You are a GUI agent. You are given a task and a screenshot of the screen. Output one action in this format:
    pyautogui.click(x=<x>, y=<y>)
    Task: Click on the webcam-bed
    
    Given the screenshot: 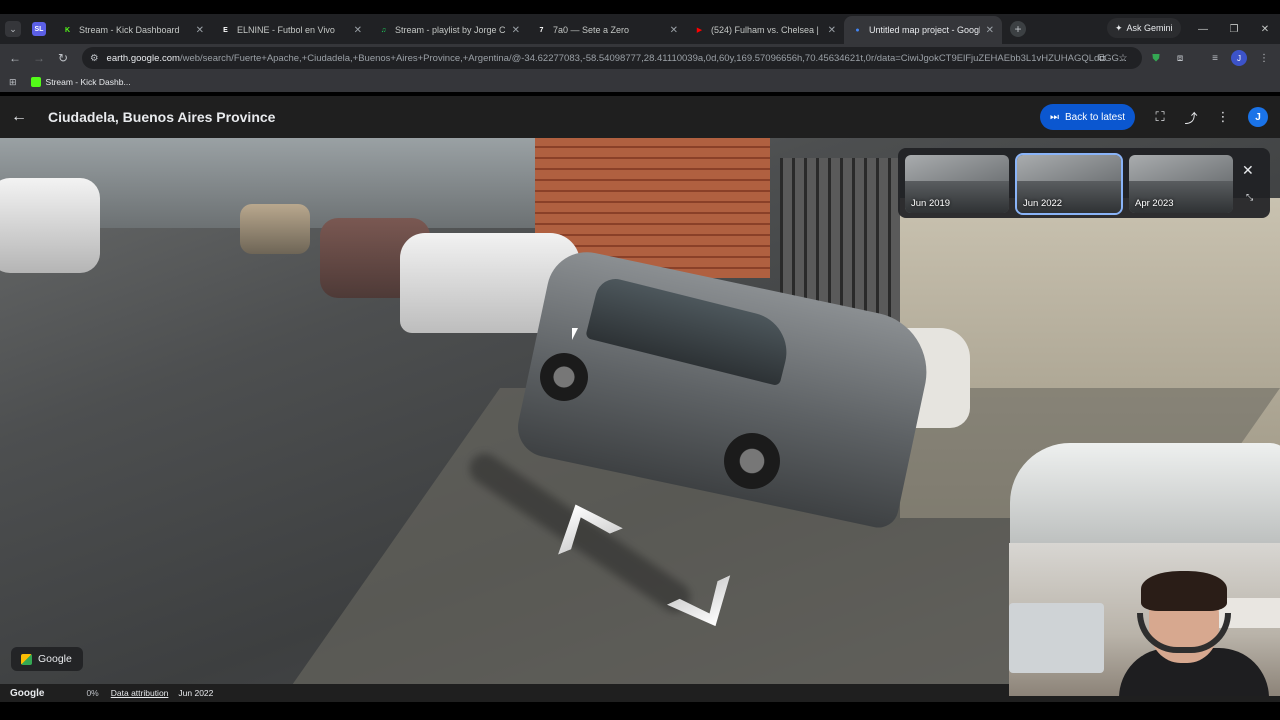 What is the action you would take?
    pyautogui.click(x=1056, y=638)
    